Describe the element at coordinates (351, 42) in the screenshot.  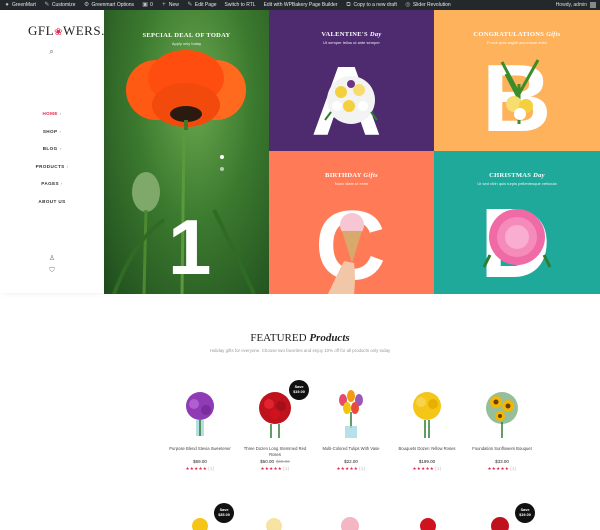
I see `banner-subtitle: Ut semper tellus ut ante semper` at that location.